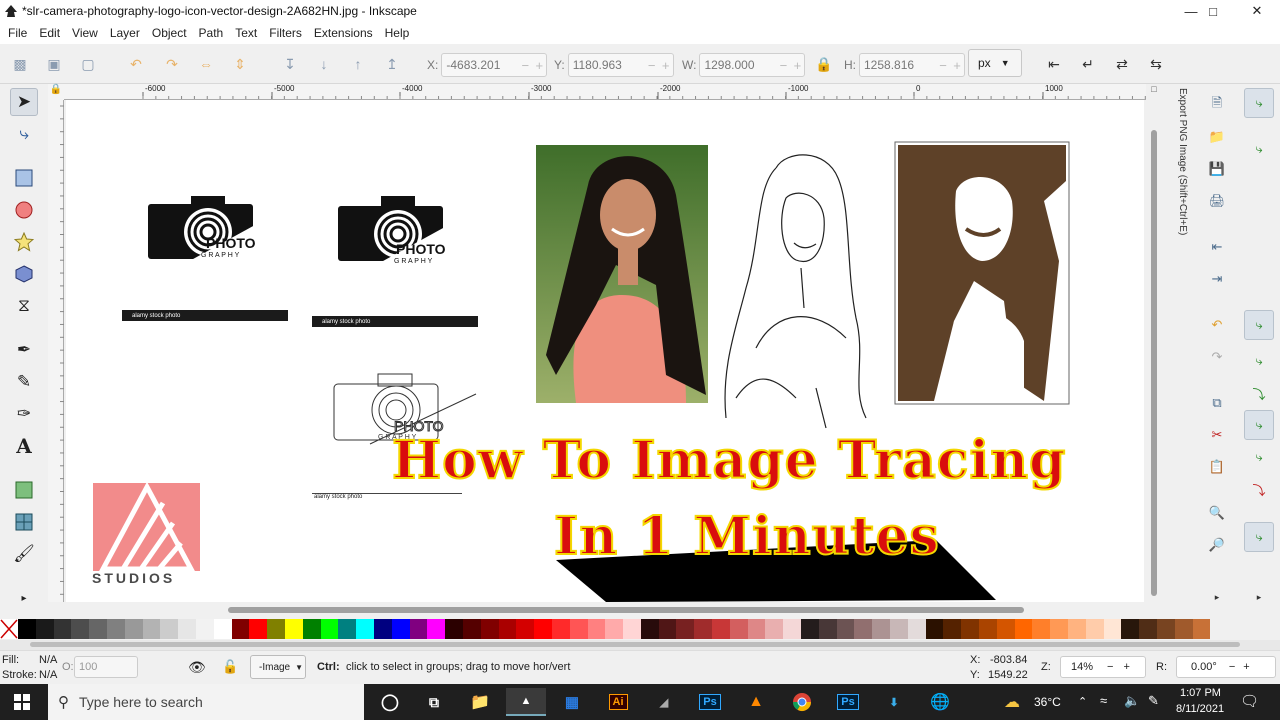 The image size is (1280, 720). I want to click on photoshop-icon: Ps, so click(710, 702).